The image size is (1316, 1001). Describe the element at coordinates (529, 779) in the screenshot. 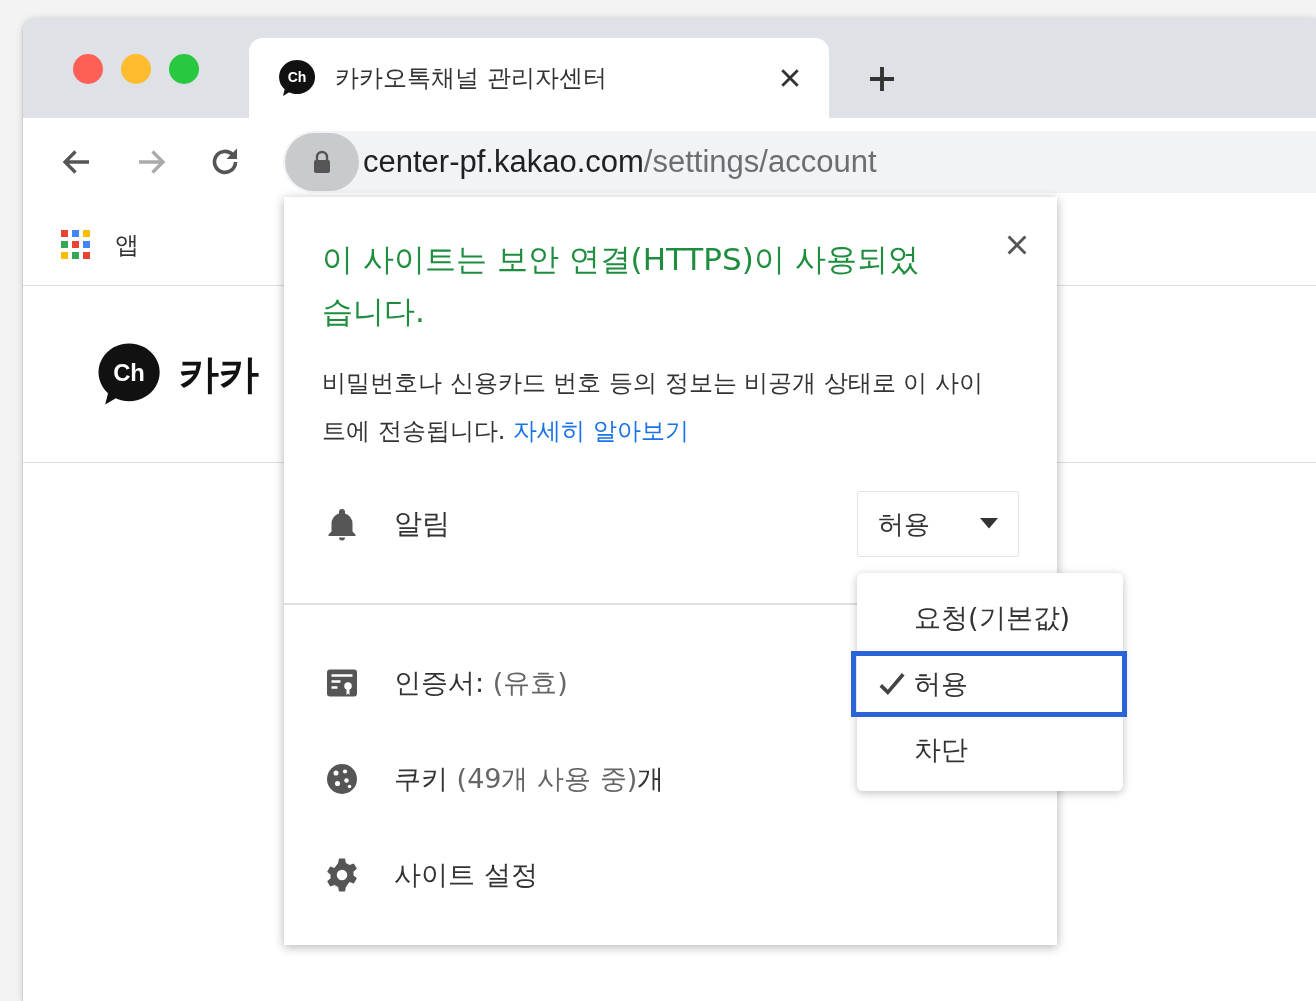

I see `site-info-label: 쿠키 (49개 사용 중)개` at that location.